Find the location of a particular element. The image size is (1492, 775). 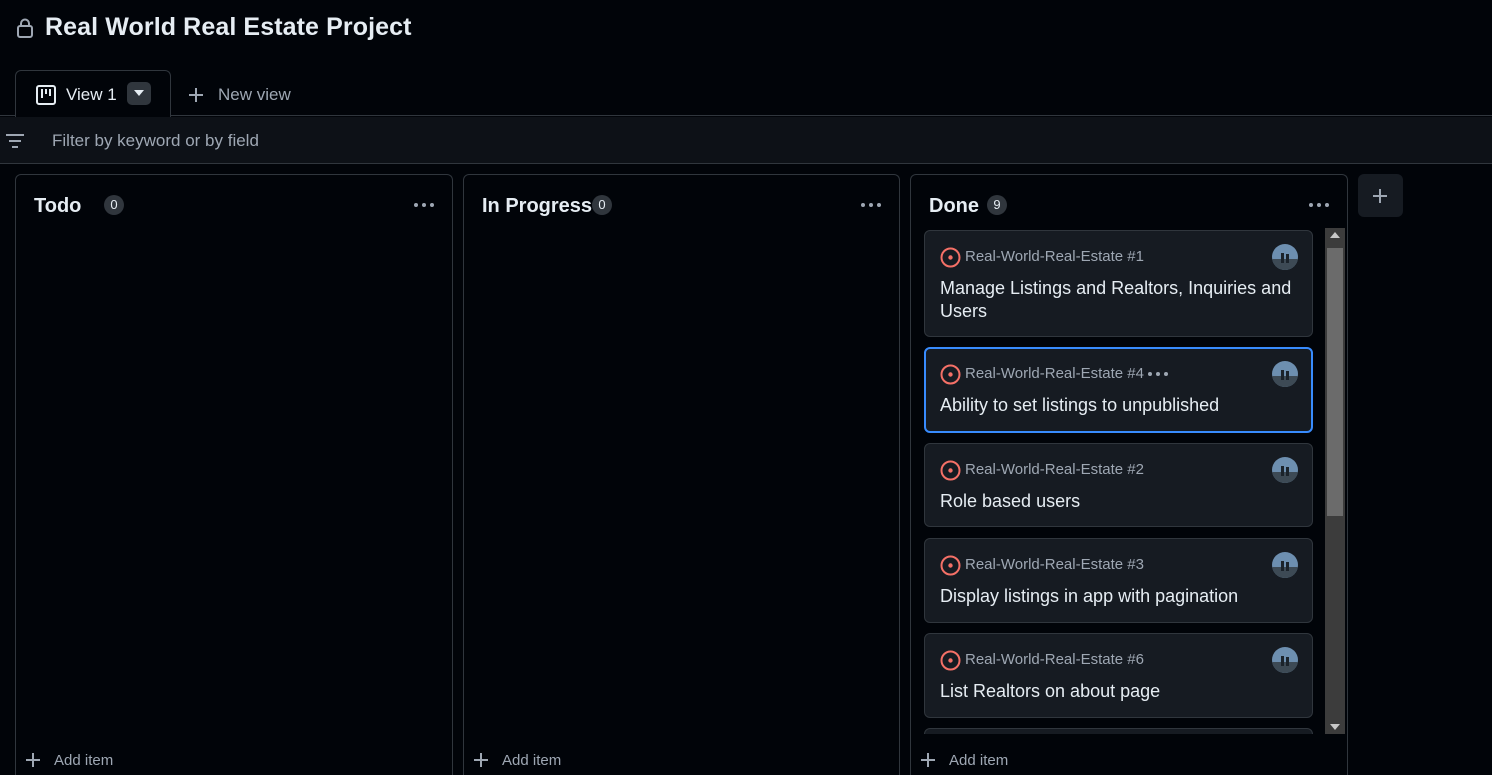

column-title: In Progress is located at coordinates (537, 206).